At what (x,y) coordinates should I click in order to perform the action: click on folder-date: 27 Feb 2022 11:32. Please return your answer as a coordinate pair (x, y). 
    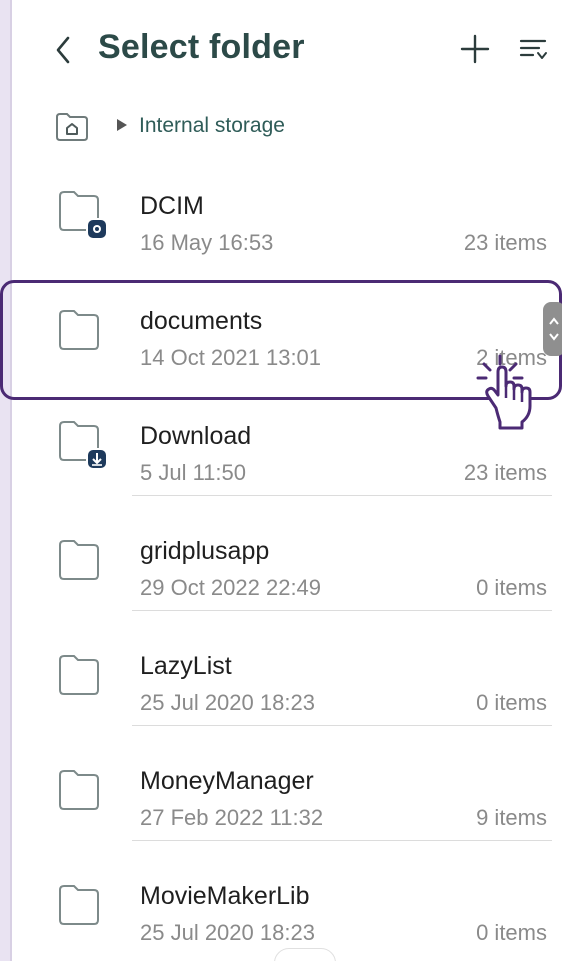
    Looking at the image, I should click on (232, 817).